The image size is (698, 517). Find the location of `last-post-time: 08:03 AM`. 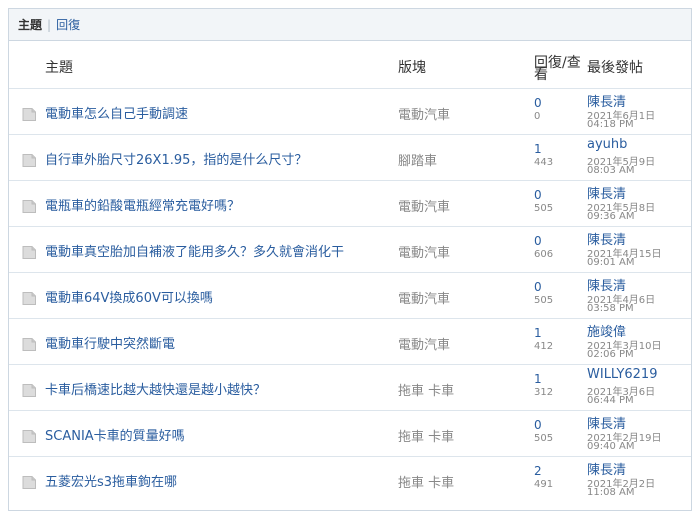

last-post-time: 08:03 AM is located at coordinates (611, 170).